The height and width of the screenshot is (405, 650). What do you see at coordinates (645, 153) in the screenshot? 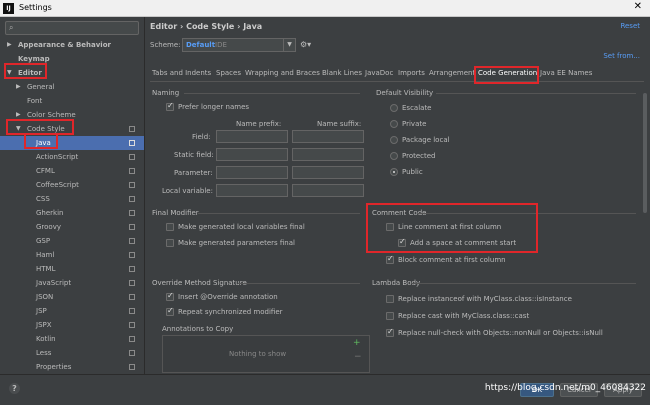
I see `scrollbar-thumb` at bounding box center [645, 153].